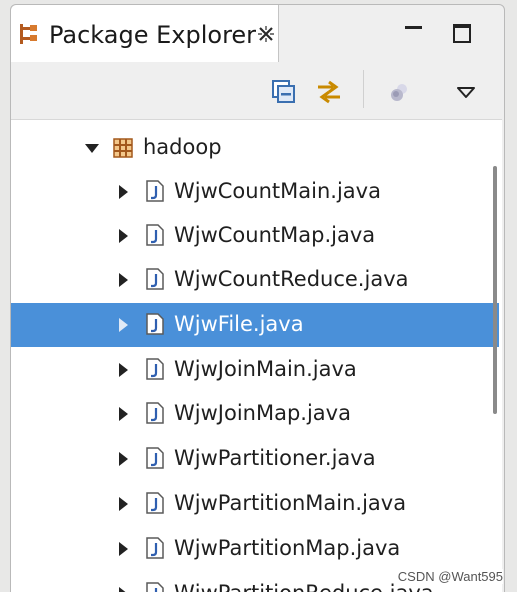 The height and width of the screenshot is (592, 517). I want to click on tree-file-row-selected: WjwFile.java, so click(255, 325).